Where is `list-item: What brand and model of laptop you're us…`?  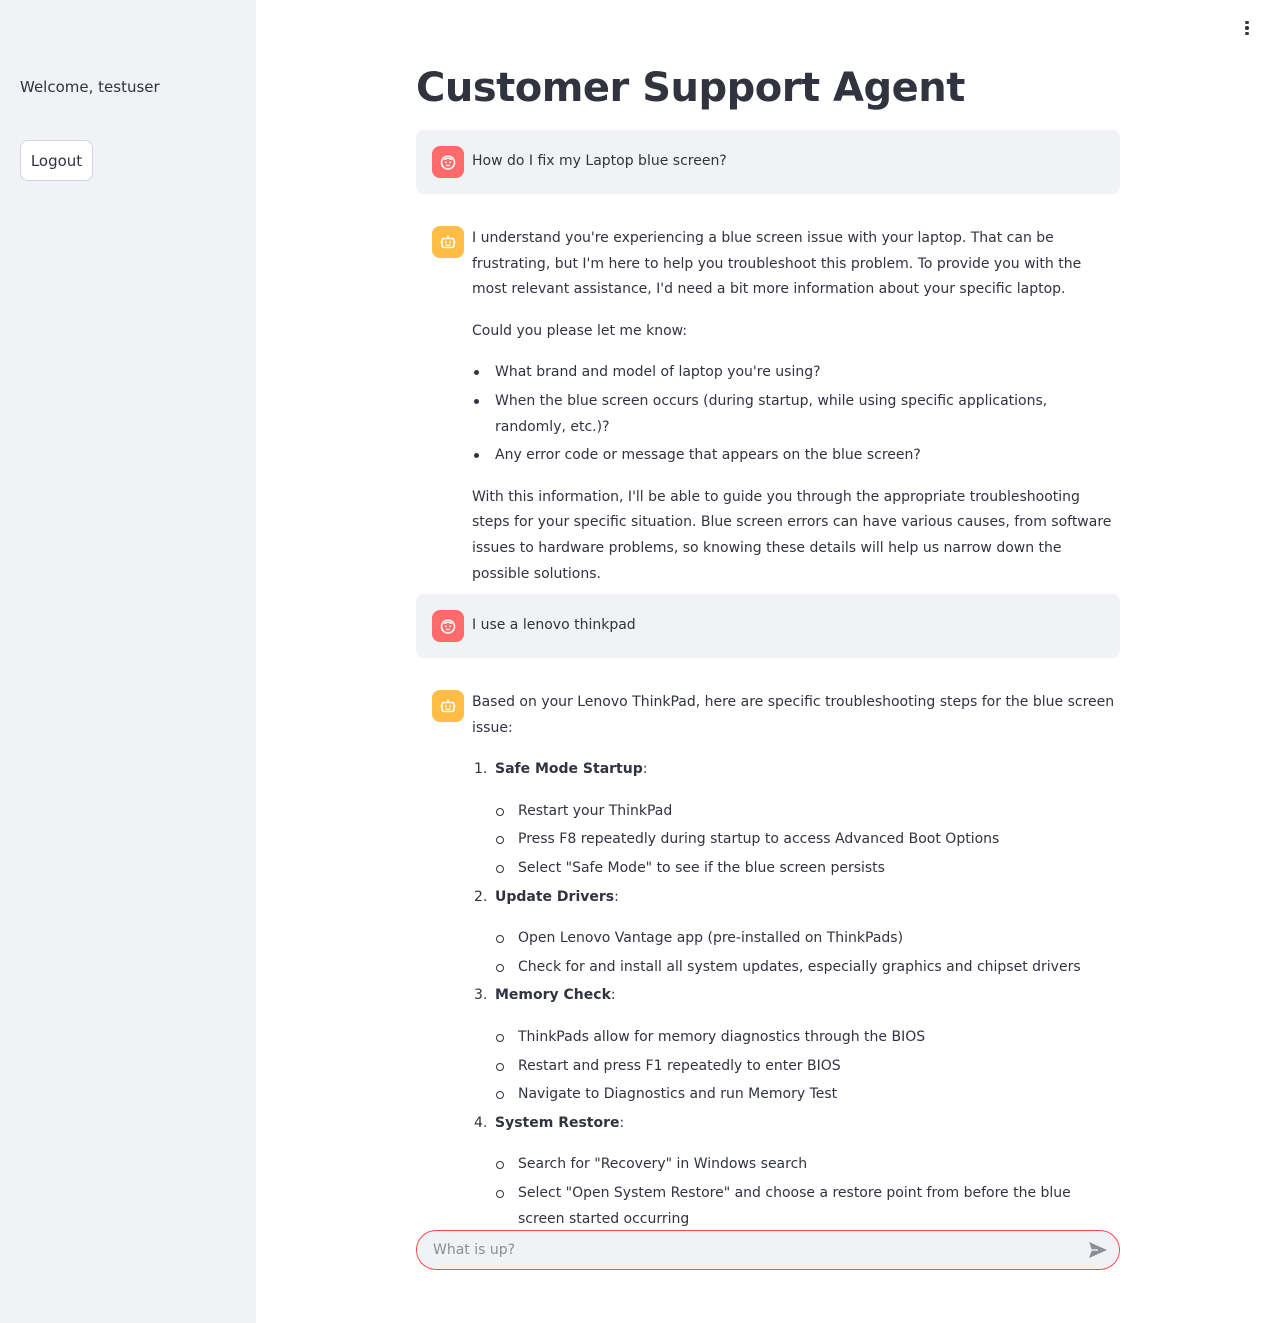
list-item: What brand and model of laptop you're us… is located at coordinates (796, 373).